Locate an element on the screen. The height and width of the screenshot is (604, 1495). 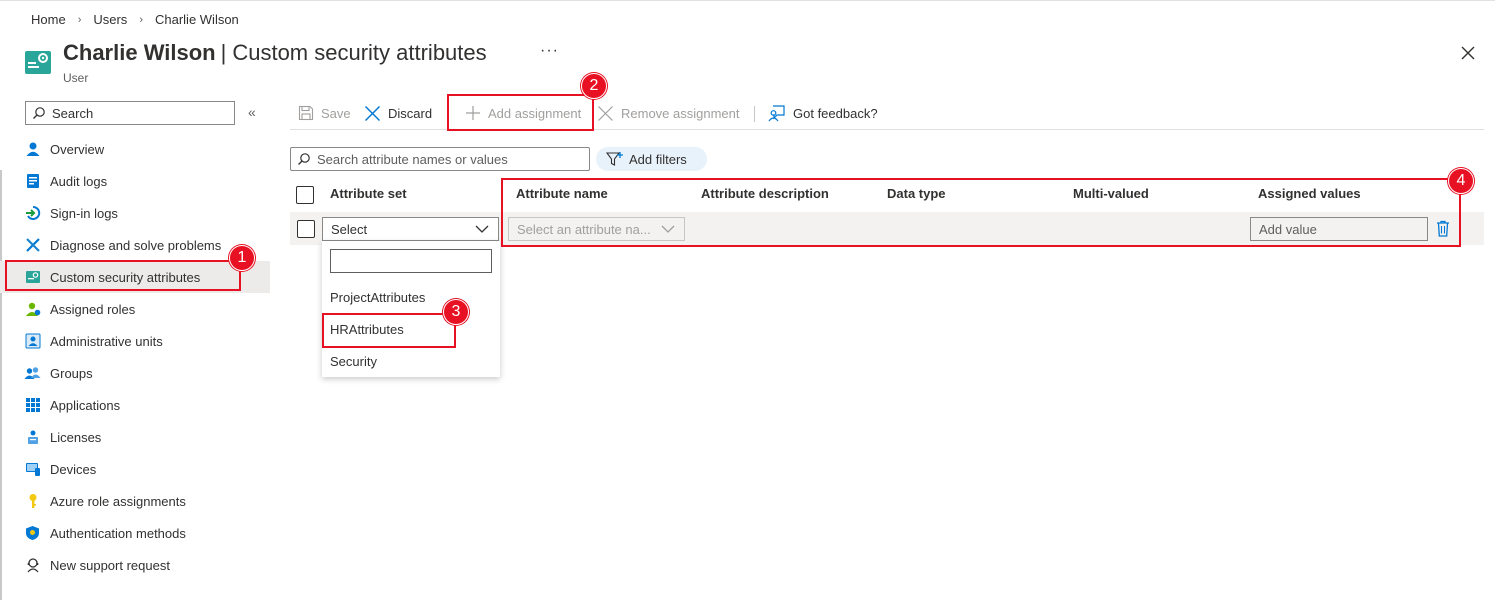
breadcrumb-users: Users is located at coordinates (110, 19).